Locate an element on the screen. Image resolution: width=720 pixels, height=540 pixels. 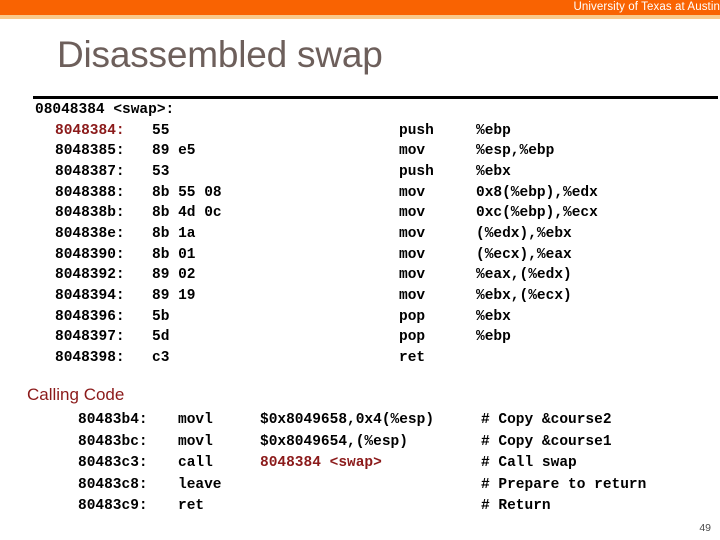
call-instruction-address: 80483c9: is located at coordinates (113, 506).